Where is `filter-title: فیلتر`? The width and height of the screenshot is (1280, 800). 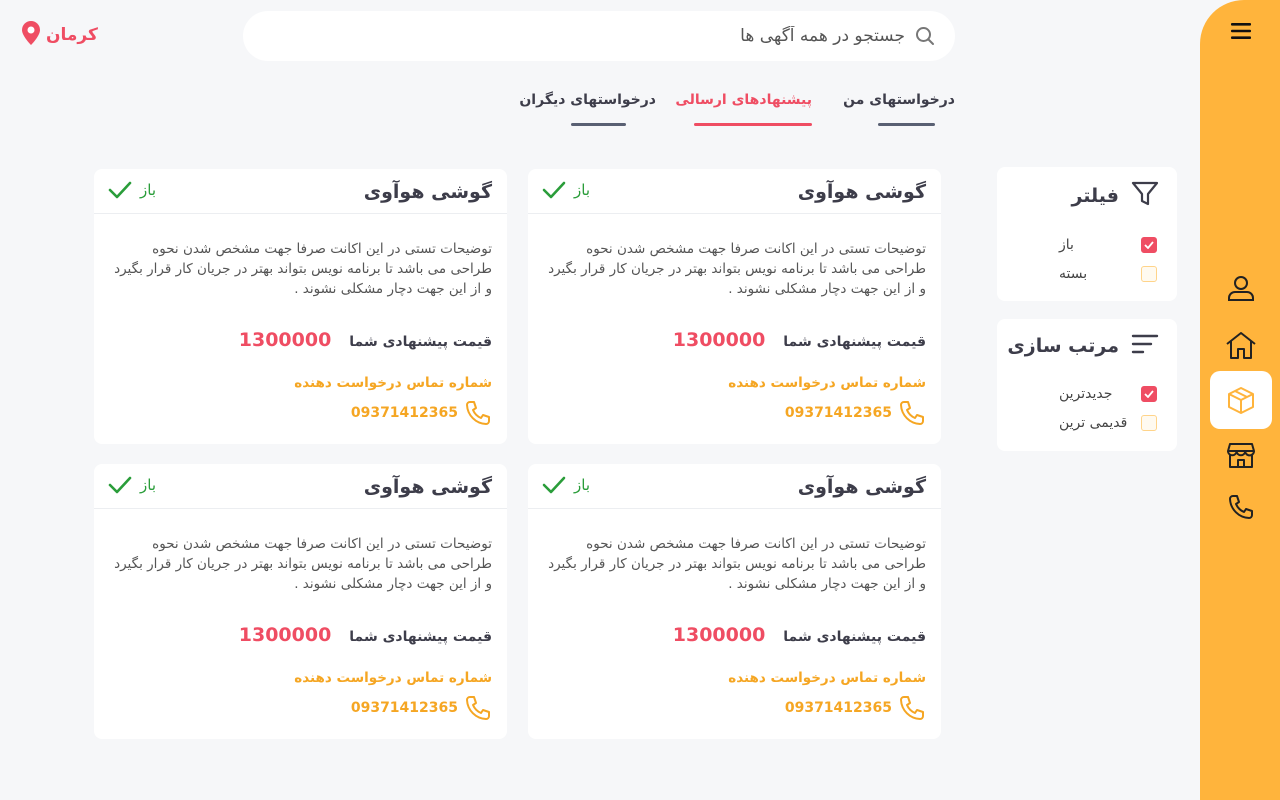
filter-title: فیلتر is located at coordinates (1095, 196).